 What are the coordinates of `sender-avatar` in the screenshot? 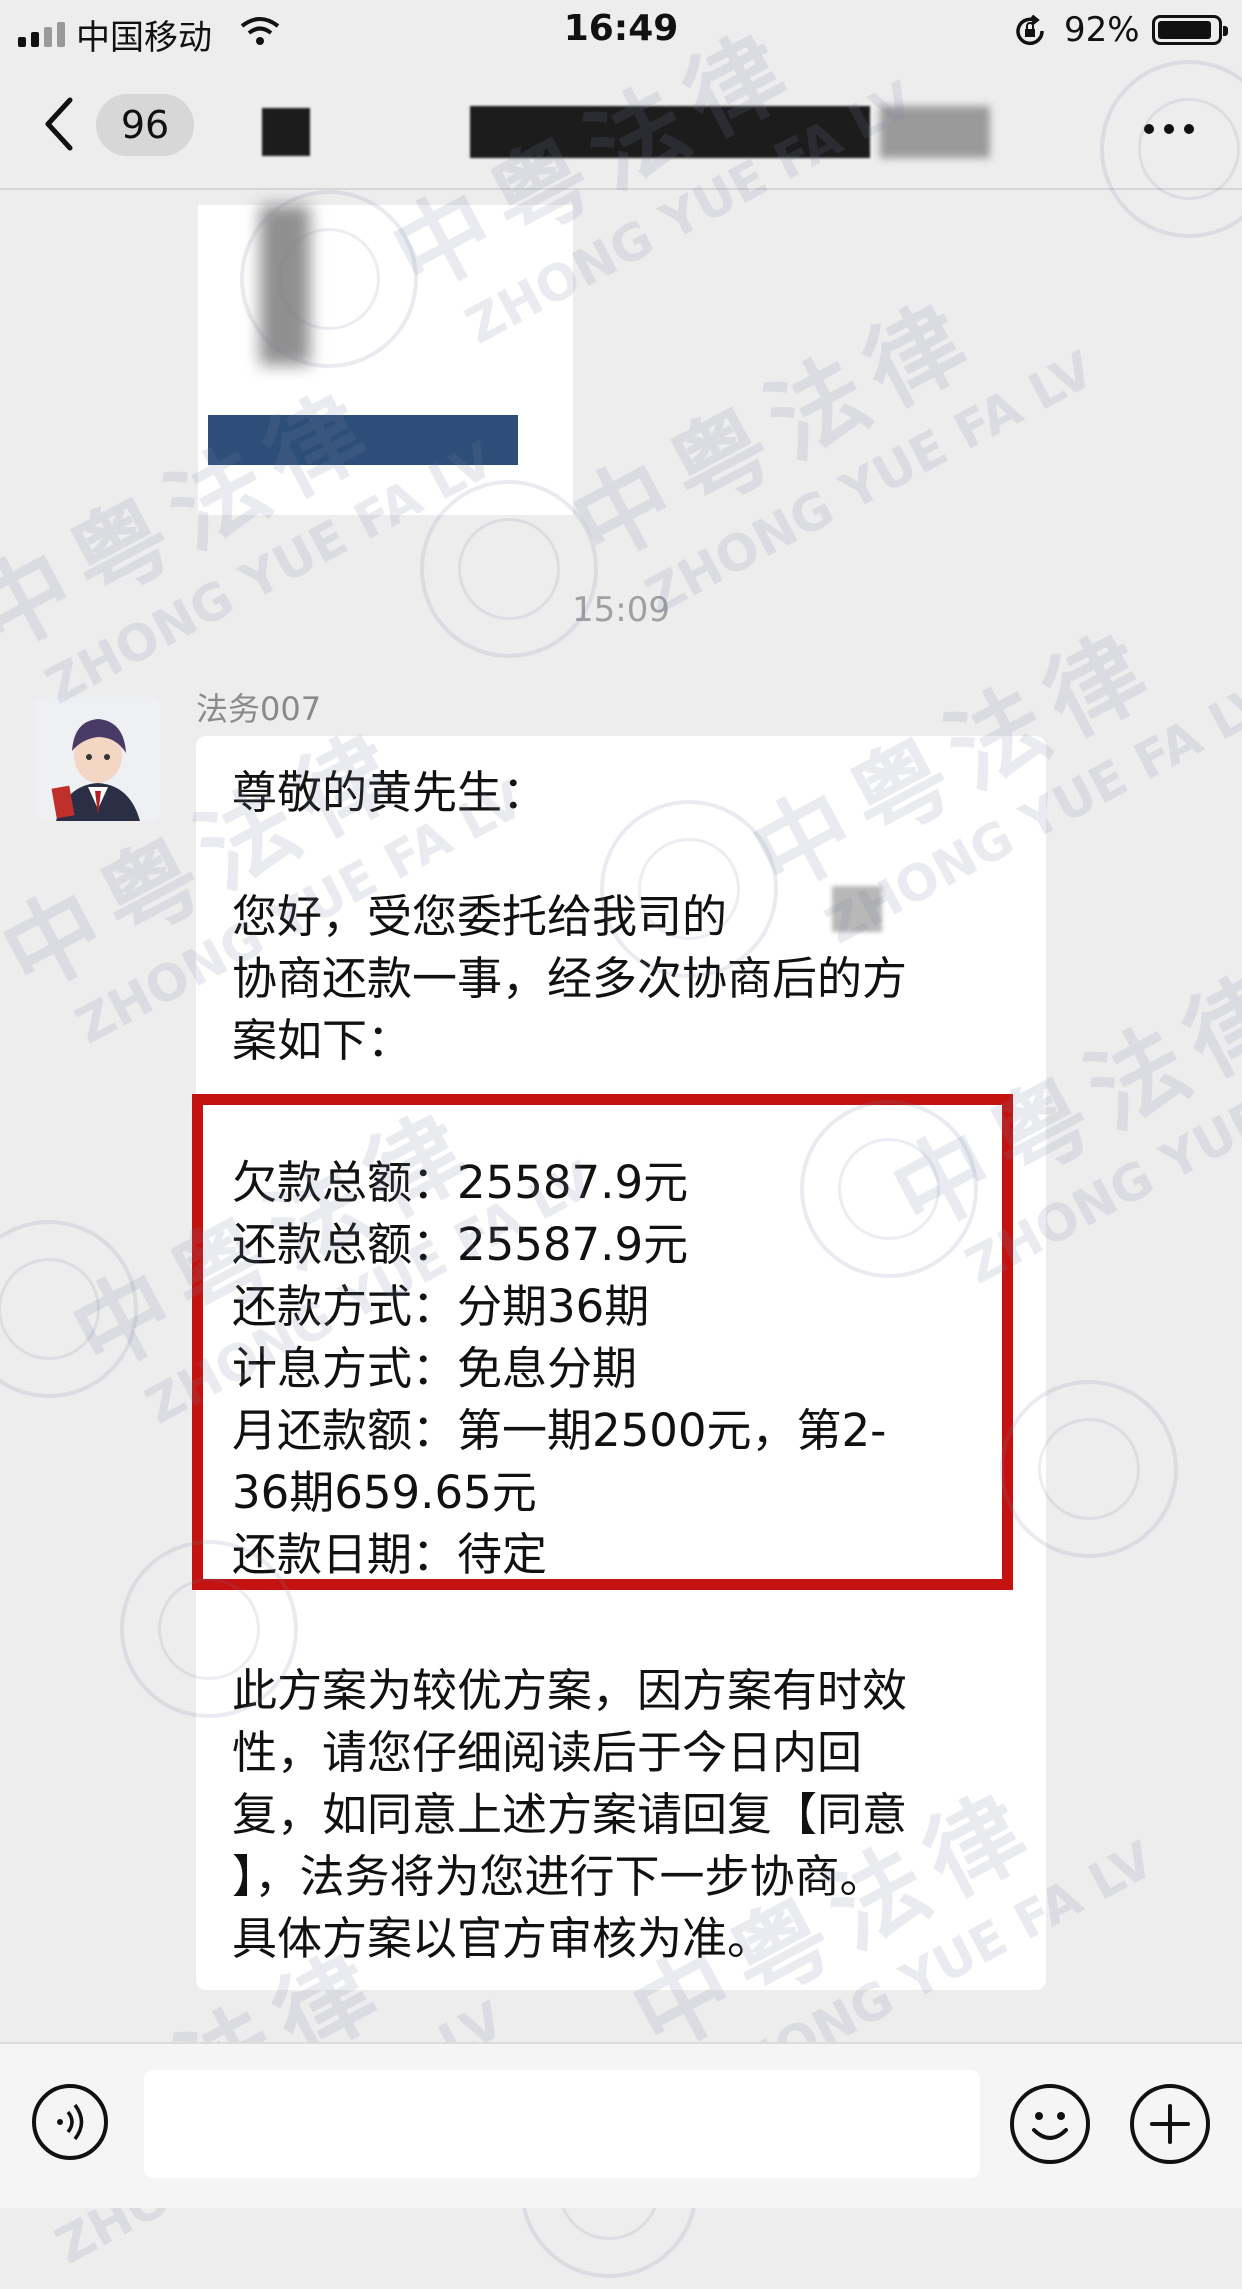 It's located at (98, 759).